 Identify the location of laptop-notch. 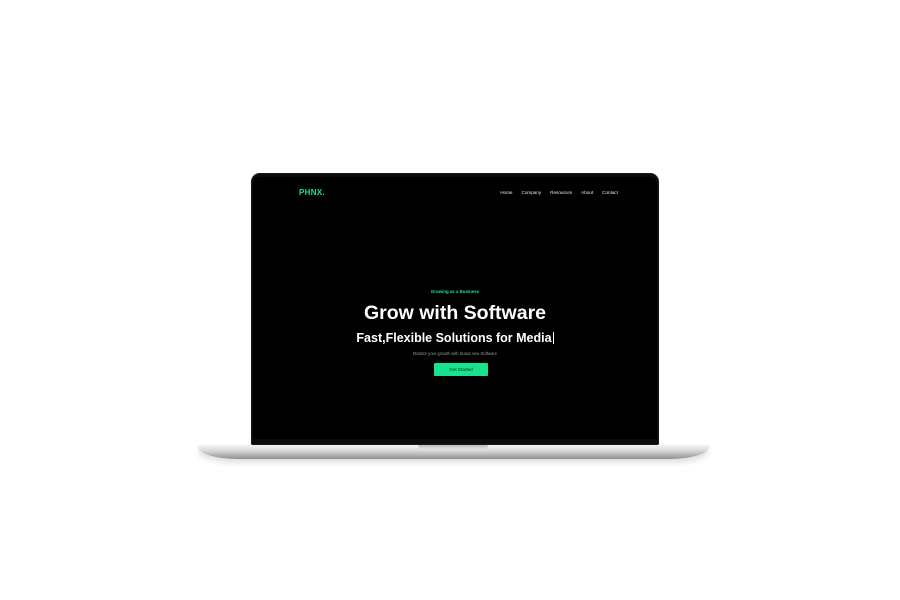
(453, 447).